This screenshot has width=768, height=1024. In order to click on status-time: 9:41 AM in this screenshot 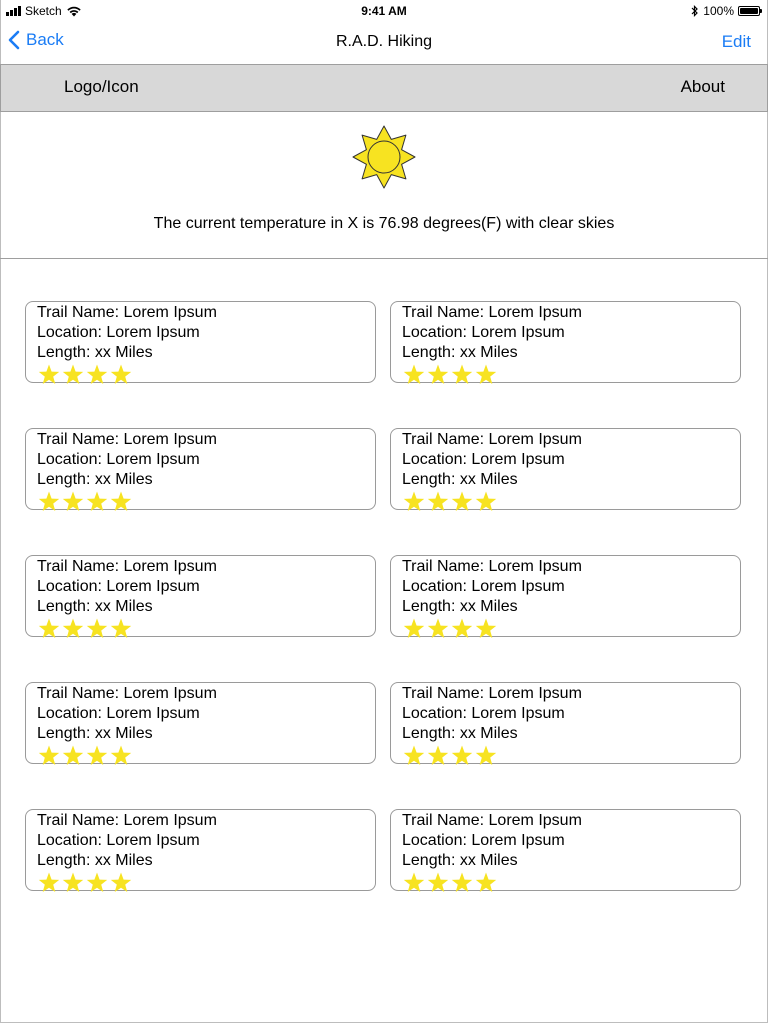, I will do `click(384, 11)`.